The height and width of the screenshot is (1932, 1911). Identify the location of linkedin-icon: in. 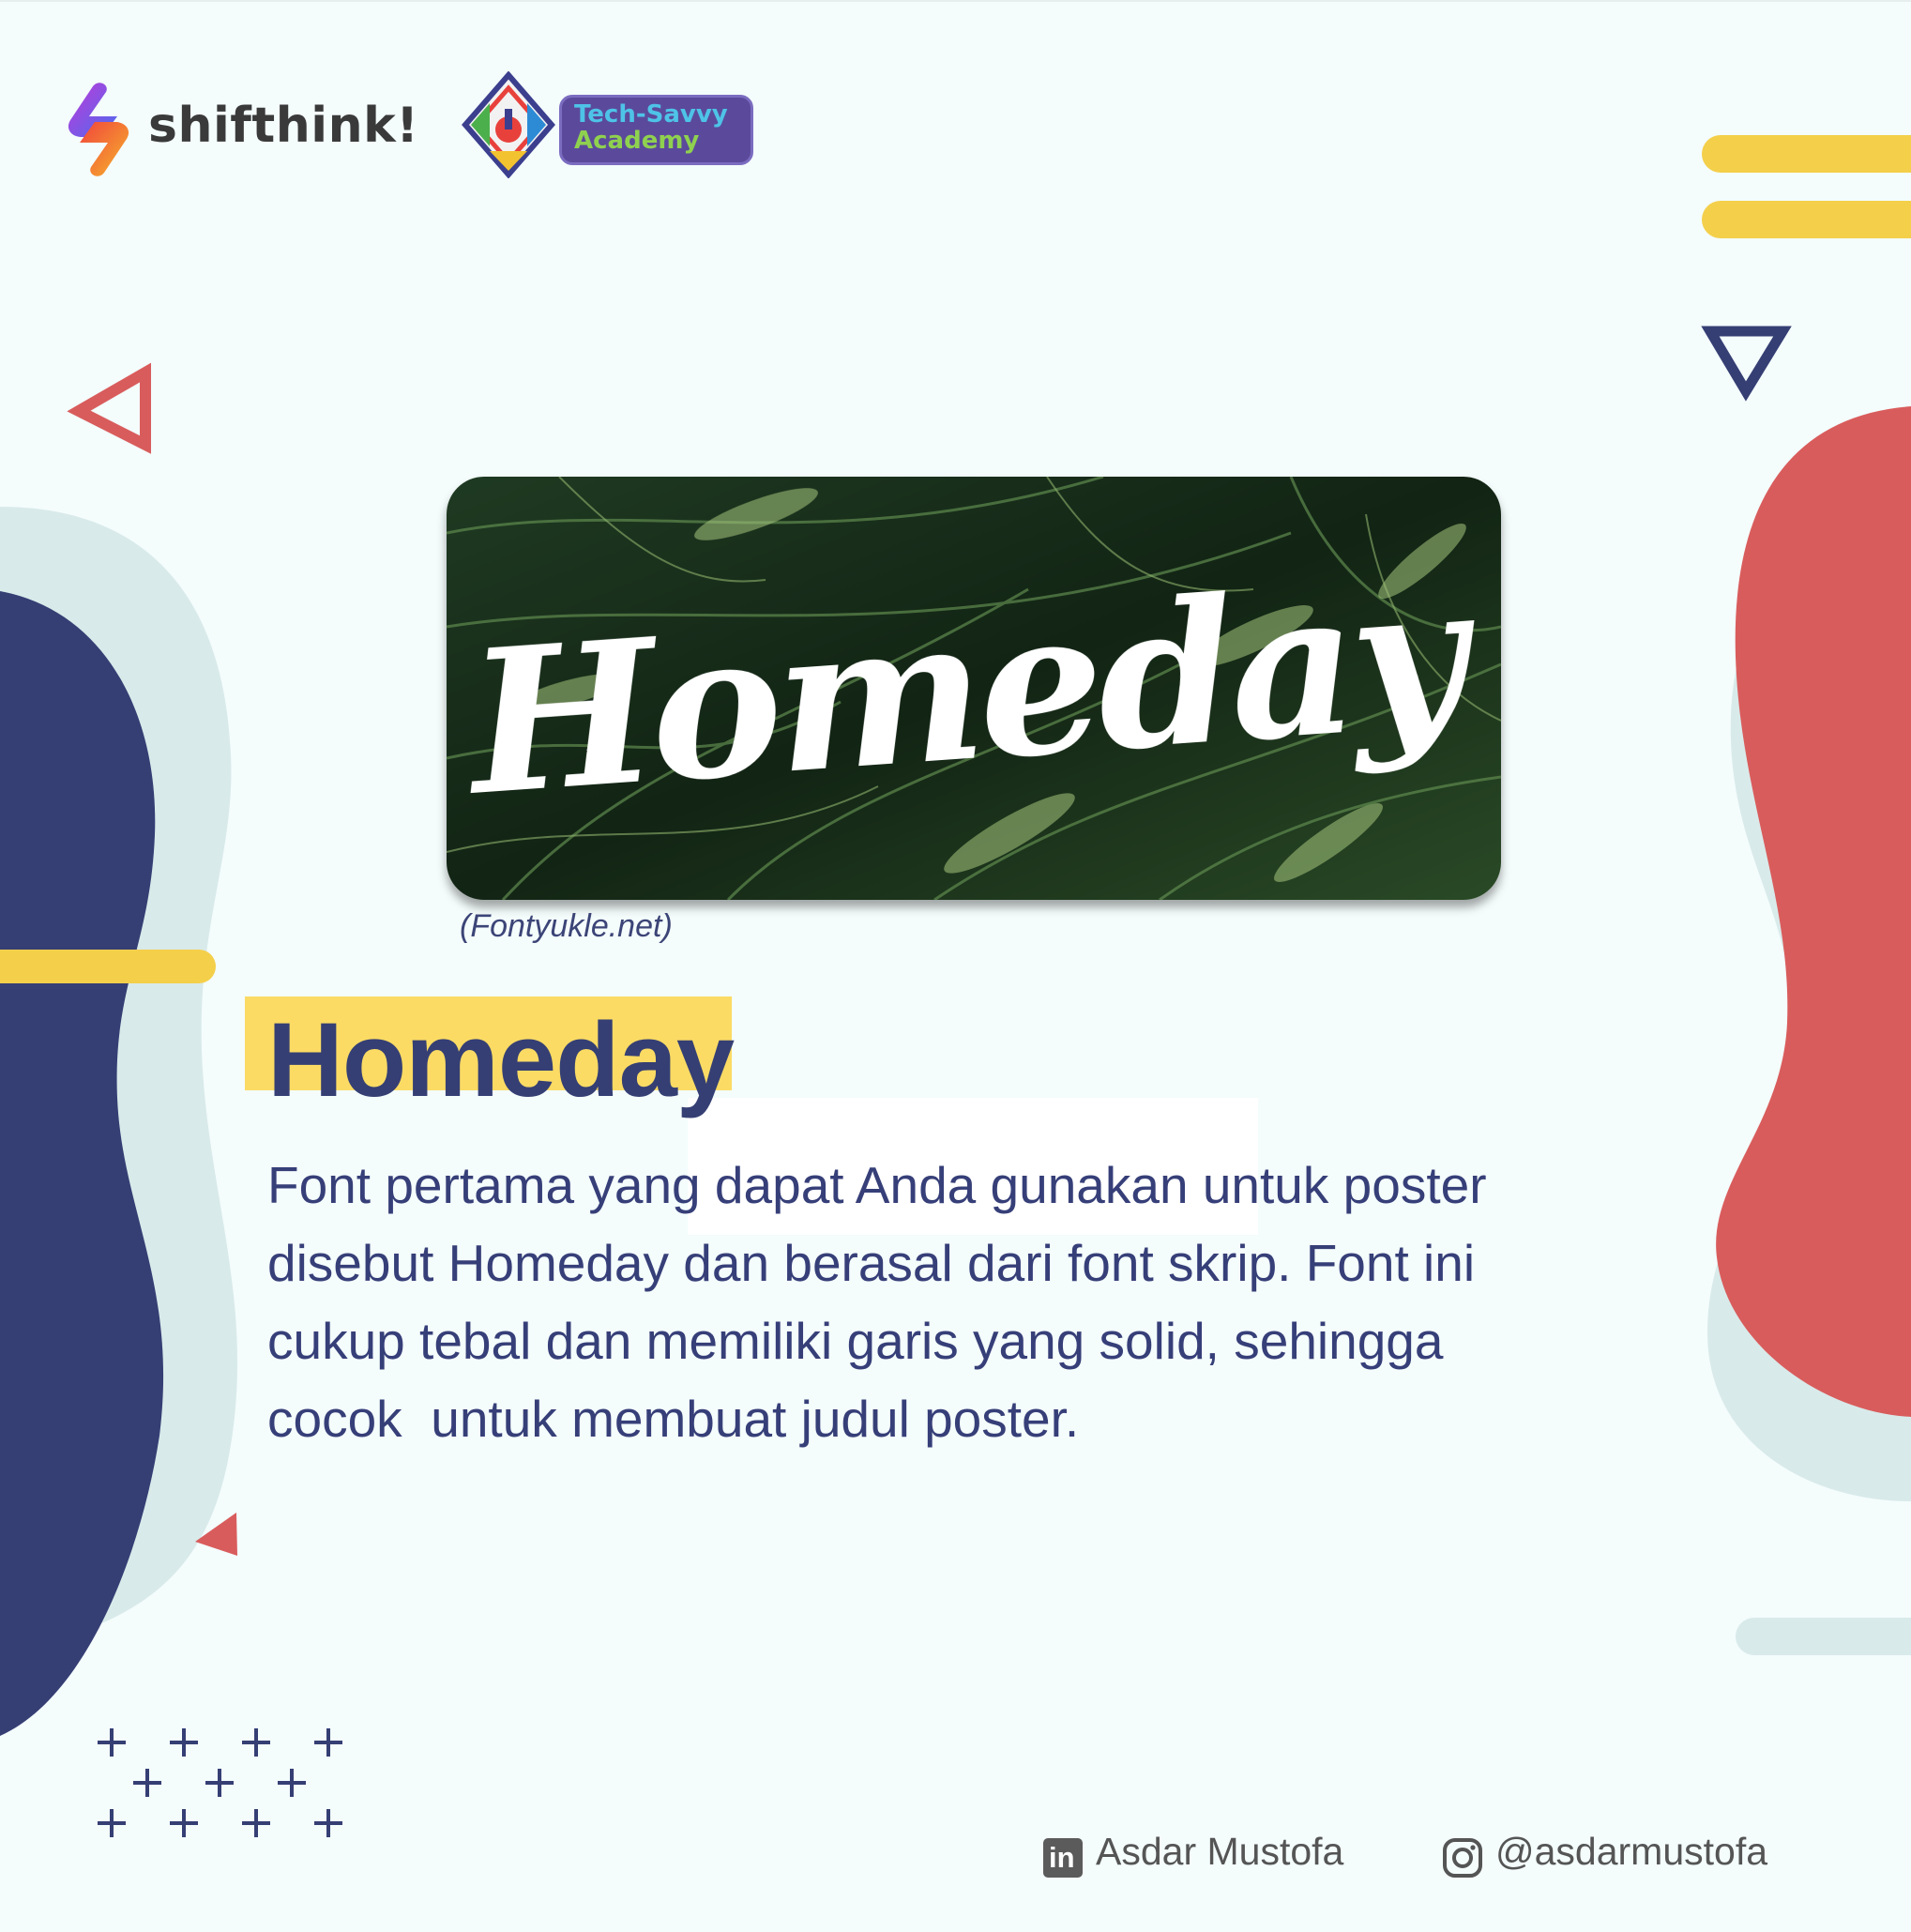
(1063, 1858).